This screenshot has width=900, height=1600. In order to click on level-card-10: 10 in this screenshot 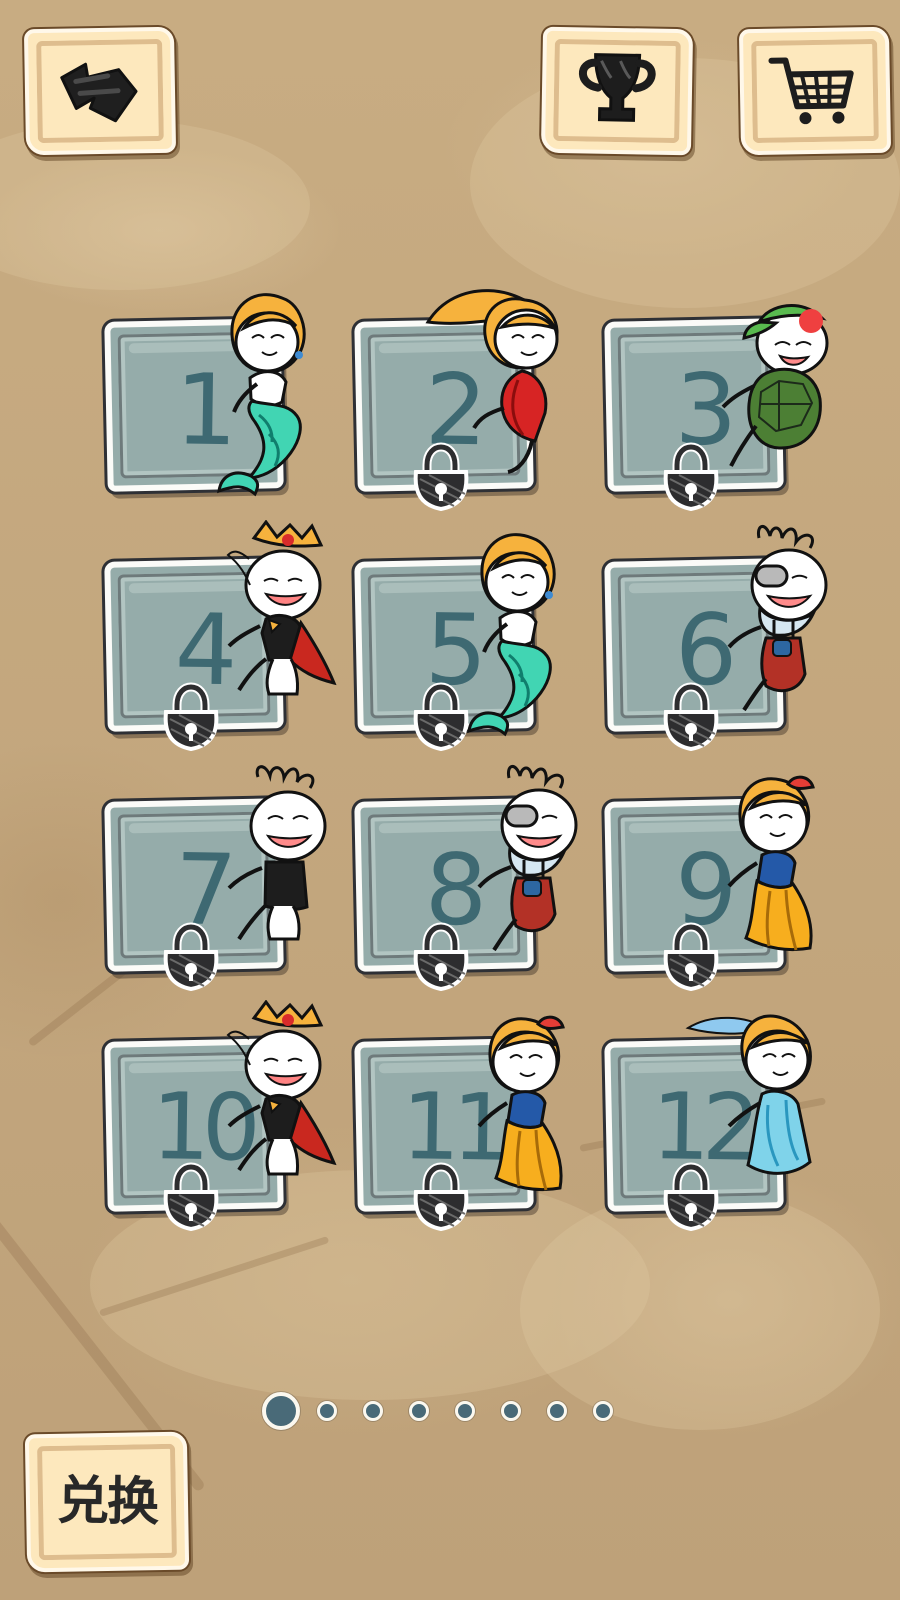, I will do `click(220, 1116)`.